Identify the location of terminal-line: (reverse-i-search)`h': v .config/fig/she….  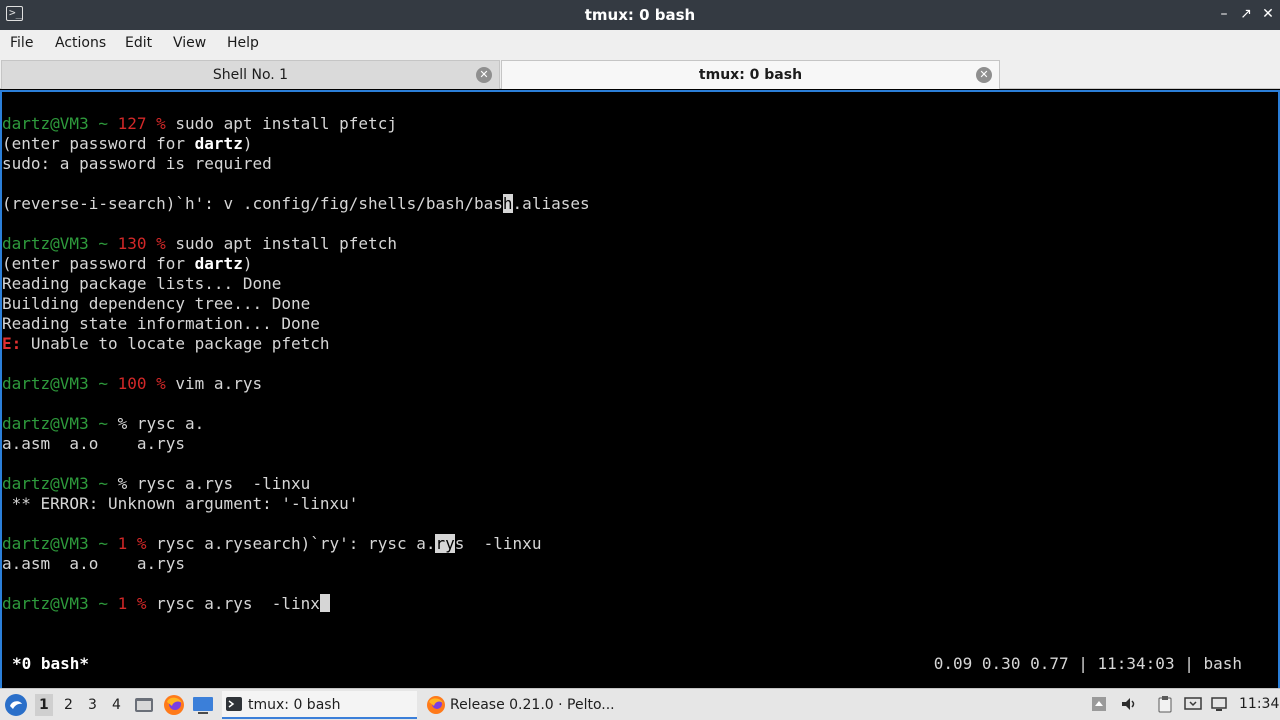
(296, 203).